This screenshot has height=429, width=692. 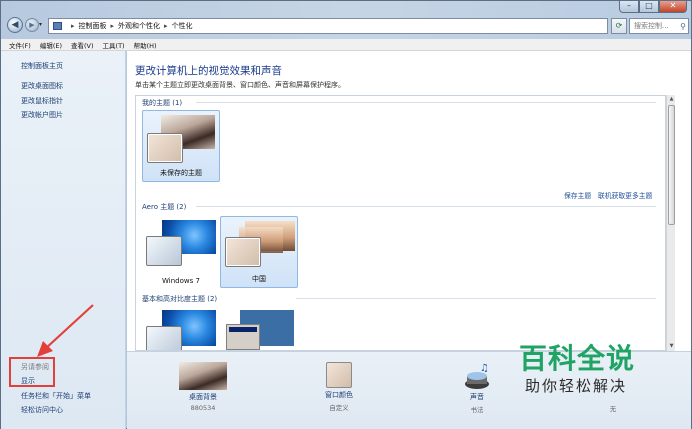 I want to click on theme-china-color-swatch, so click(x=243, y=252).